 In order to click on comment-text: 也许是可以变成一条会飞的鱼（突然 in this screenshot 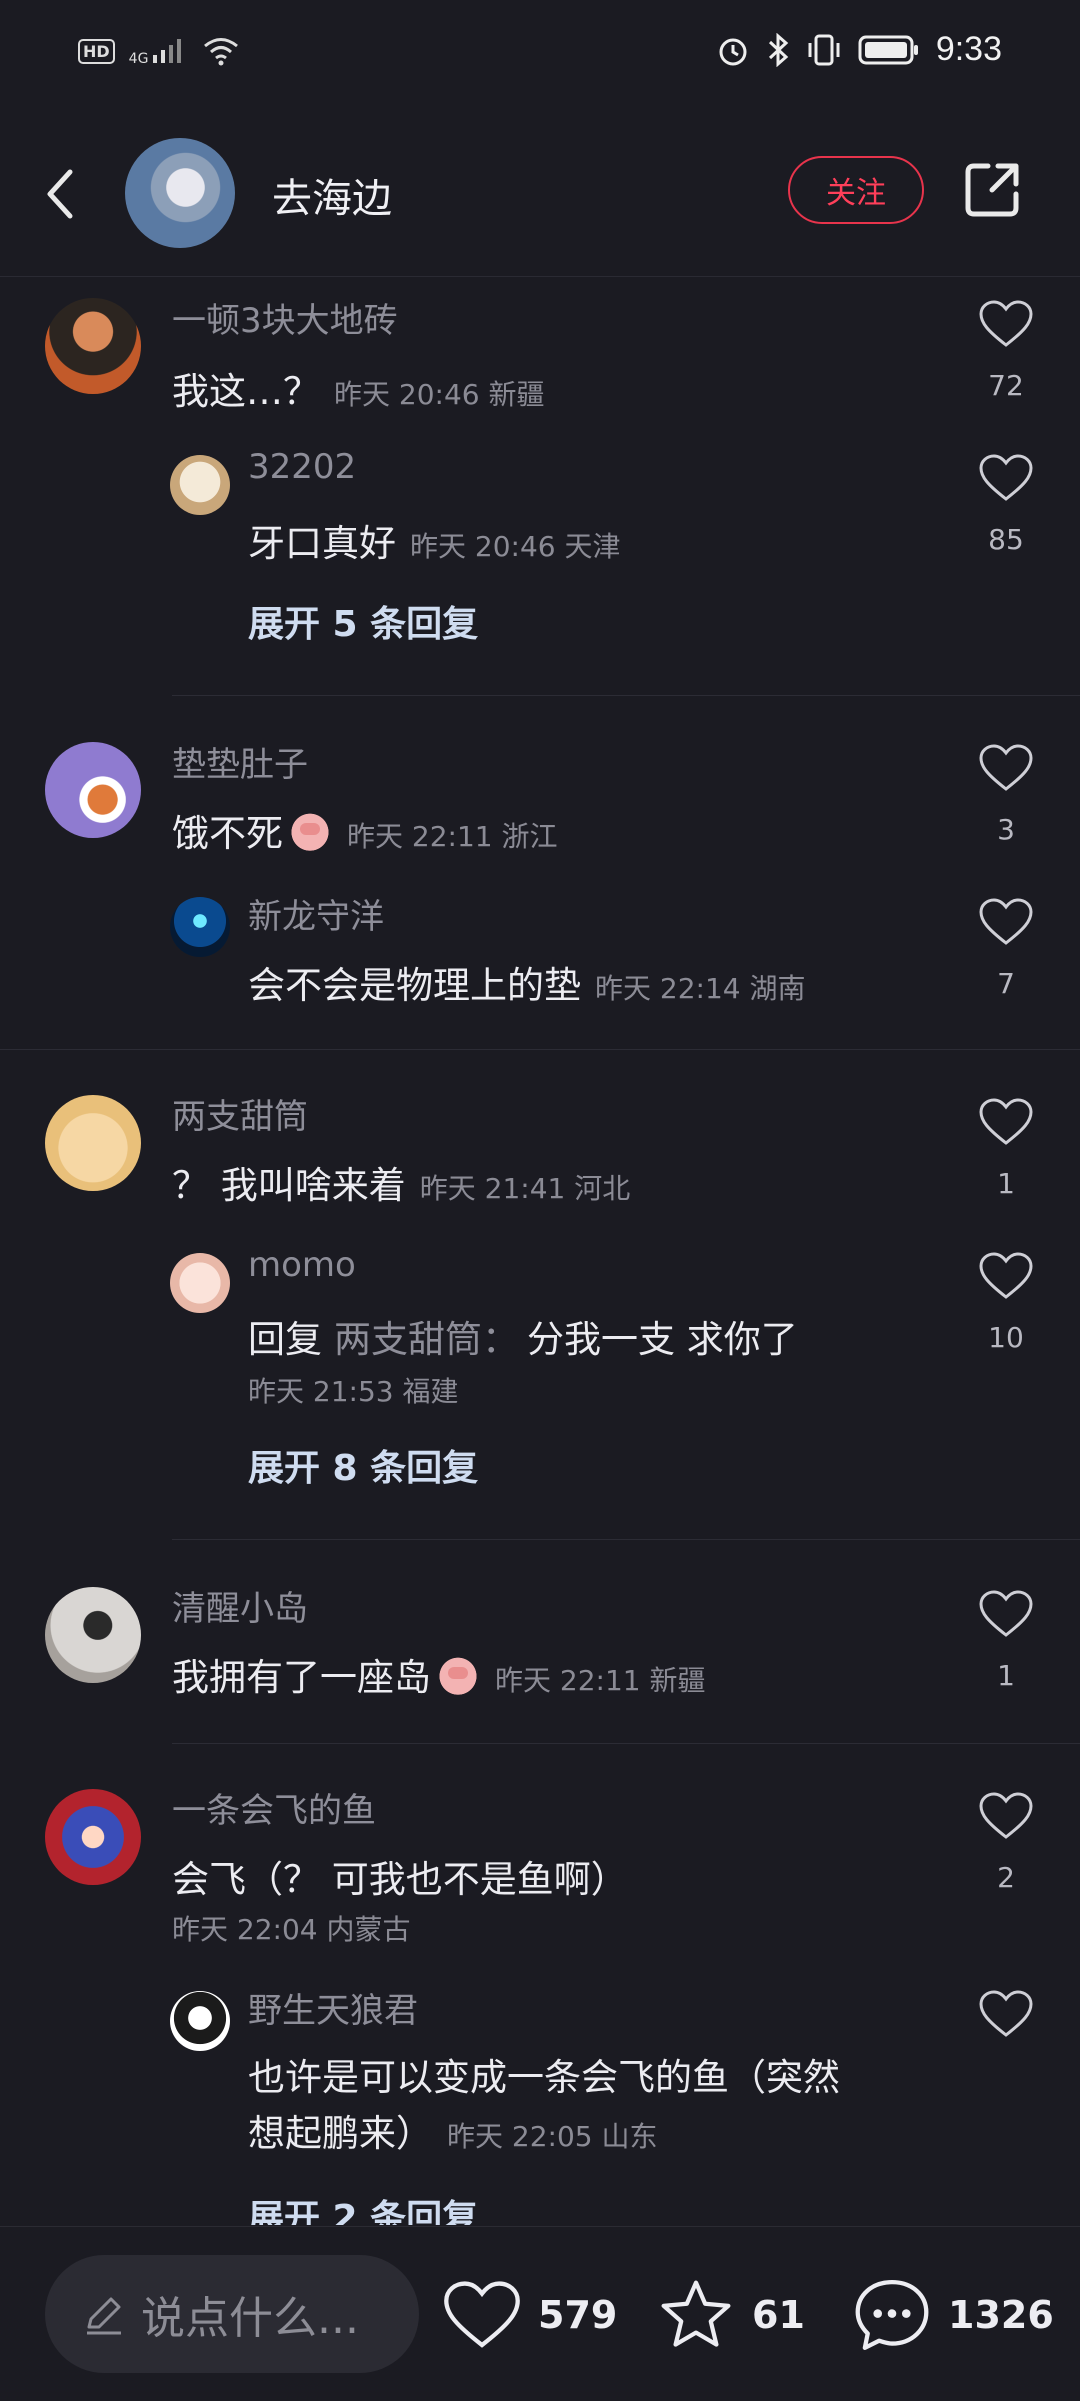, I will do `click(544, 2077)`.